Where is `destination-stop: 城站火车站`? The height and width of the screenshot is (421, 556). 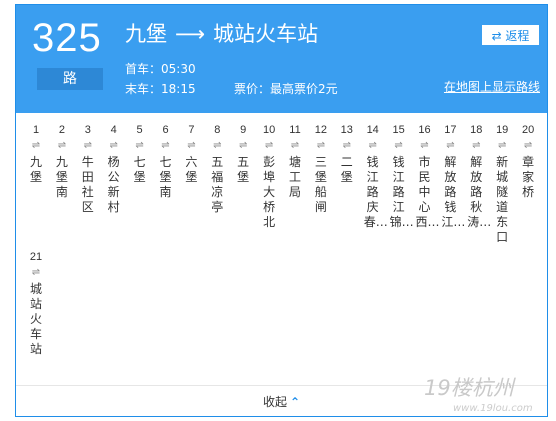 destination-stop: 城站火车站 is located at coordinates (266, 34).